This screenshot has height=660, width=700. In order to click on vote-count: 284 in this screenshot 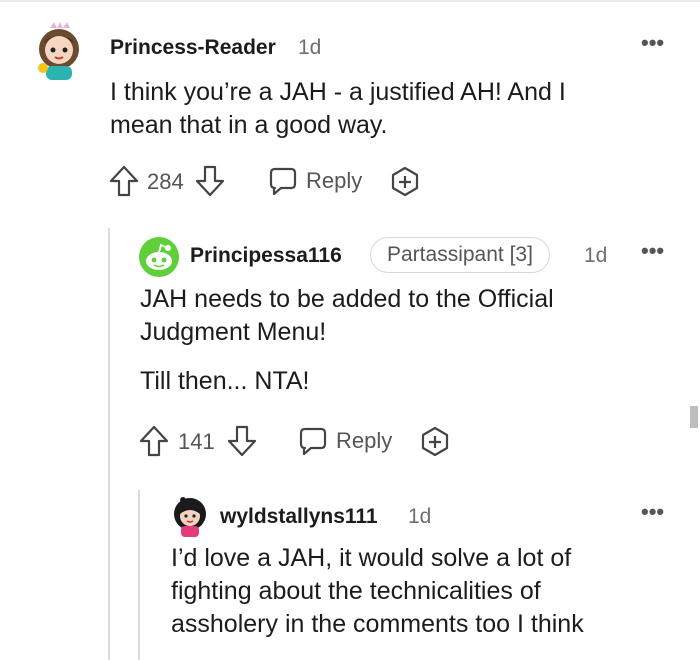, I will do `click(165, 181)`.